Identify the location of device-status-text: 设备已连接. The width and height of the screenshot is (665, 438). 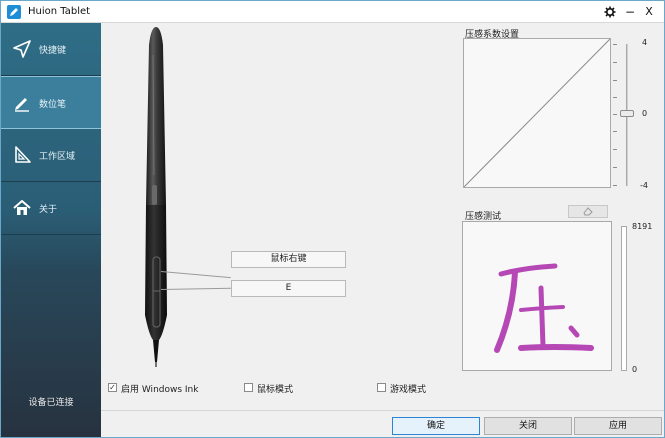
(51, 403).